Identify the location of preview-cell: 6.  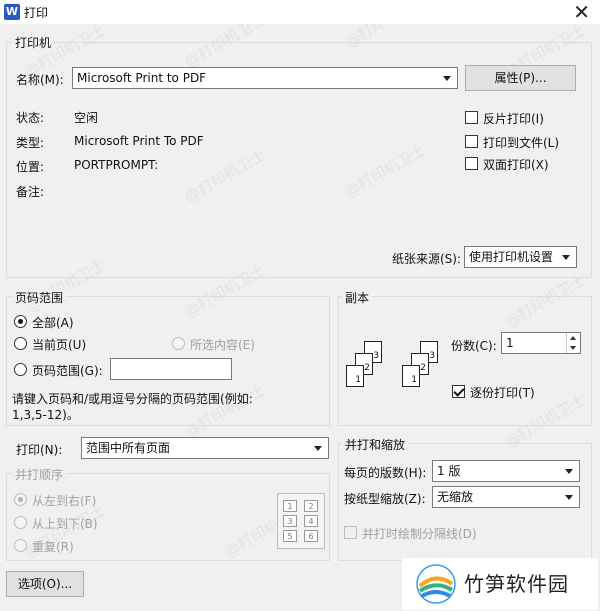
(311, 536).